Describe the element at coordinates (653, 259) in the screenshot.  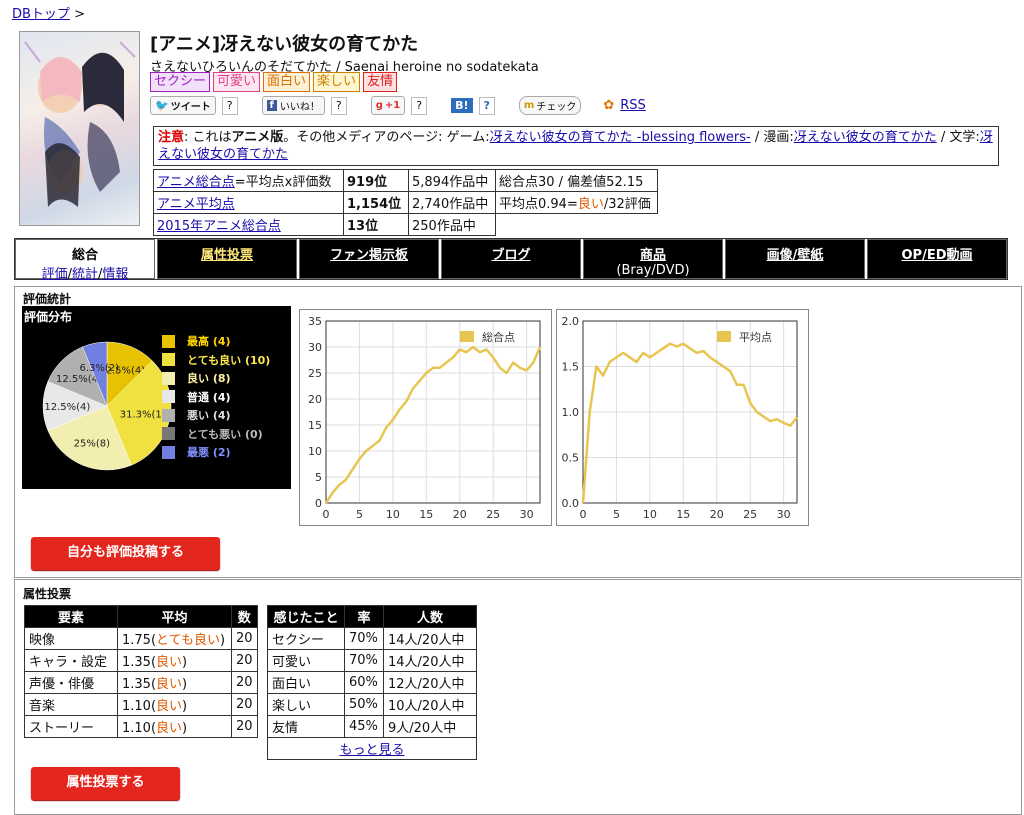
I see `tab-products: 商品 (Bray/DVD)` at that location.